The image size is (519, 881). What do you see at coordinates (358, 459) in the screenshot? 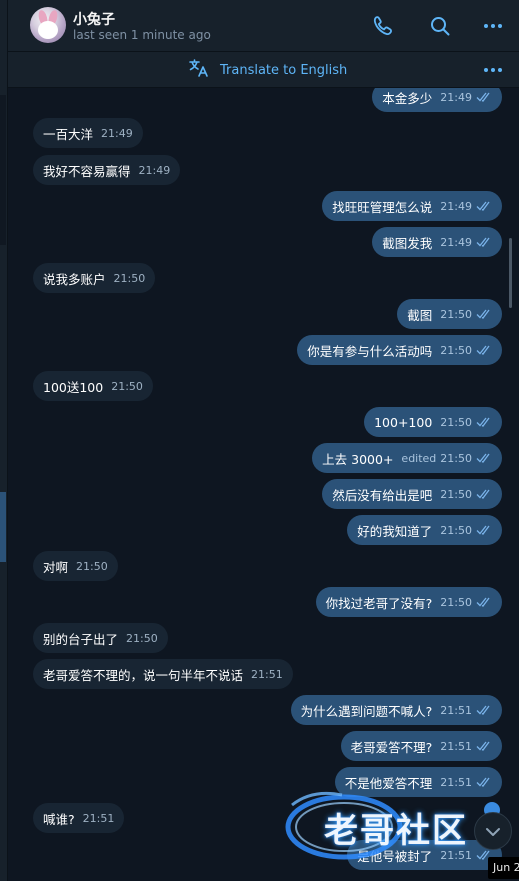
I see `message-text: 上去 3000+` at bounding box center [358, 459].